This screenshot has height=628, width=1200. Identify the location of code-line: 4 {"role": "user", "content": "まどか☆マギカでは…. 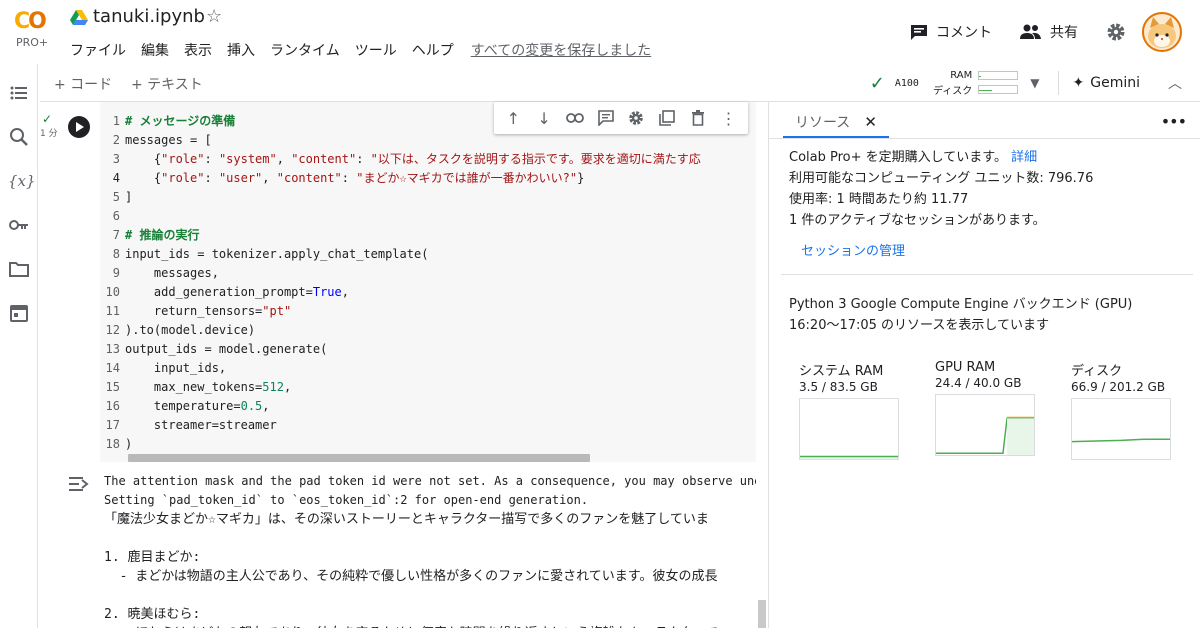
(400, 178).